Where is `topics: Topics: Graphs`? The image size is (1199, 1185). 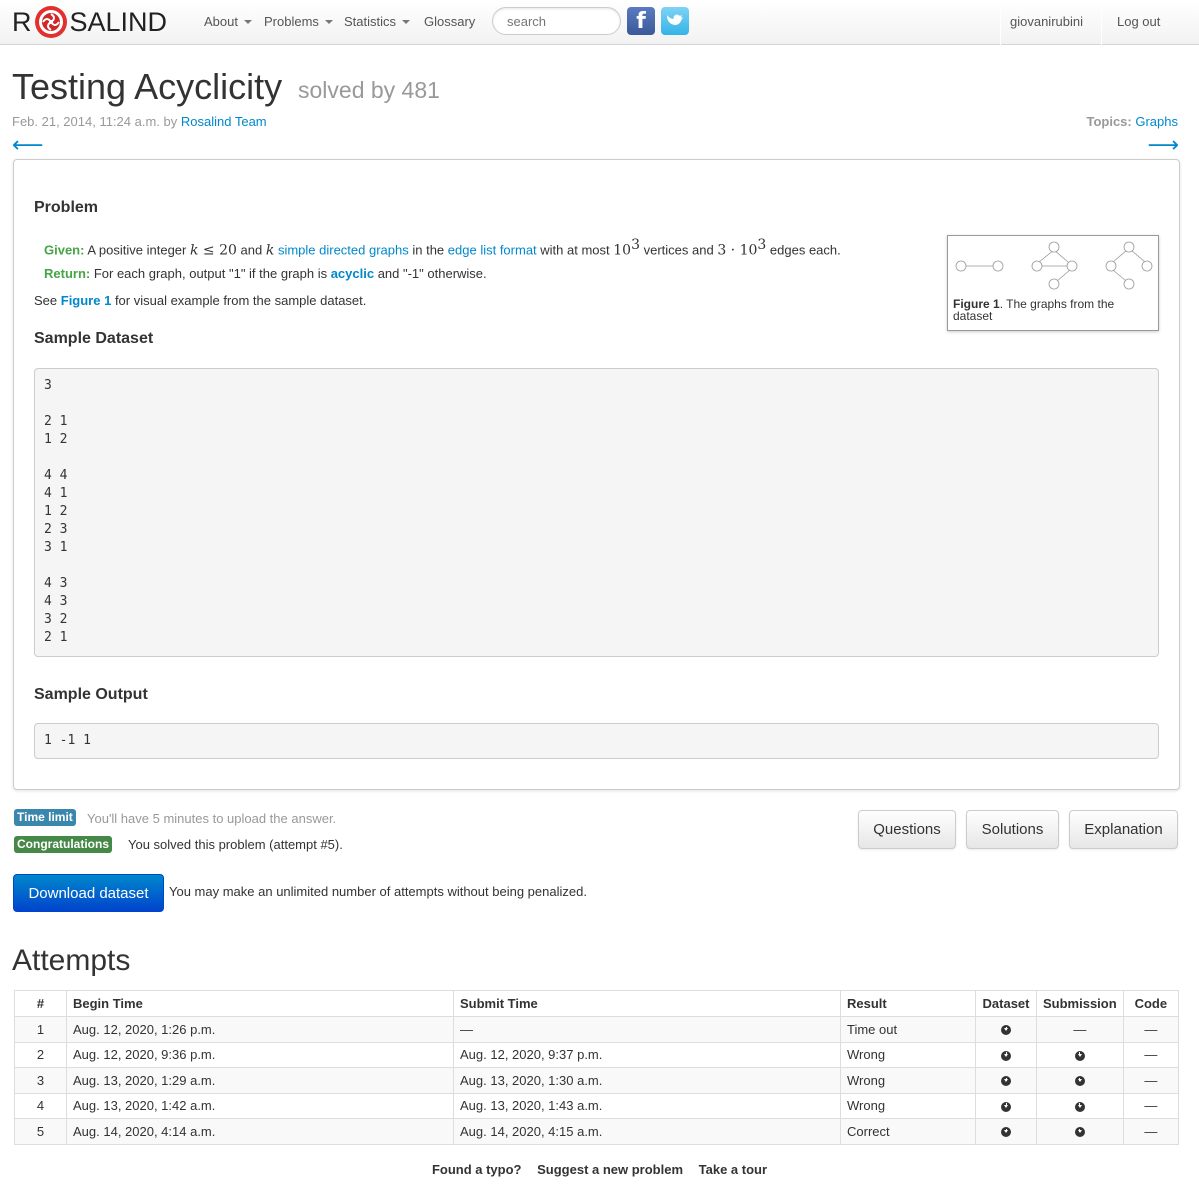
topics: Topics: Graphs is located at coordinates (1132, 121).